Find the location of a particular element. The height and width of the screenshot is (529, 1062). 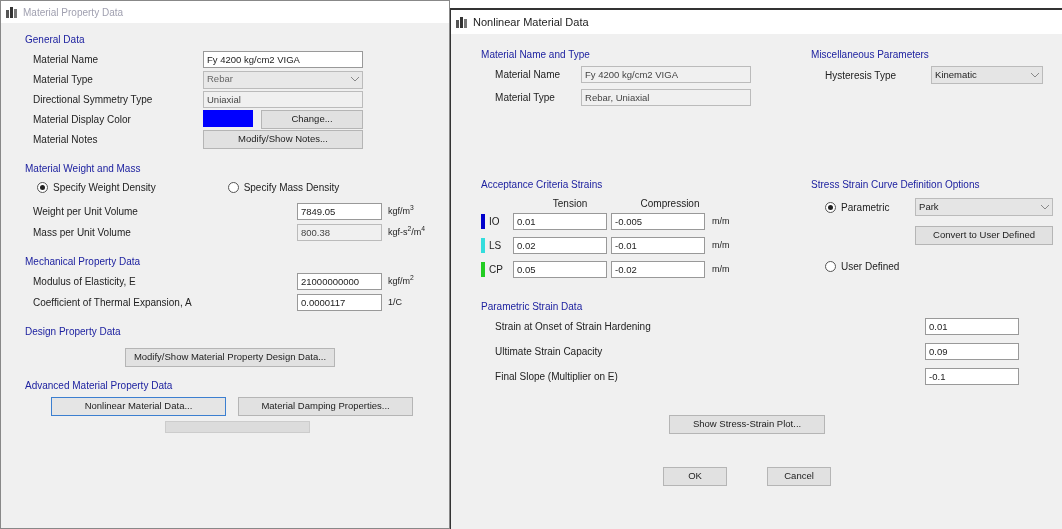

section-heading: Design Property Data is located at coordinates (73, 332).